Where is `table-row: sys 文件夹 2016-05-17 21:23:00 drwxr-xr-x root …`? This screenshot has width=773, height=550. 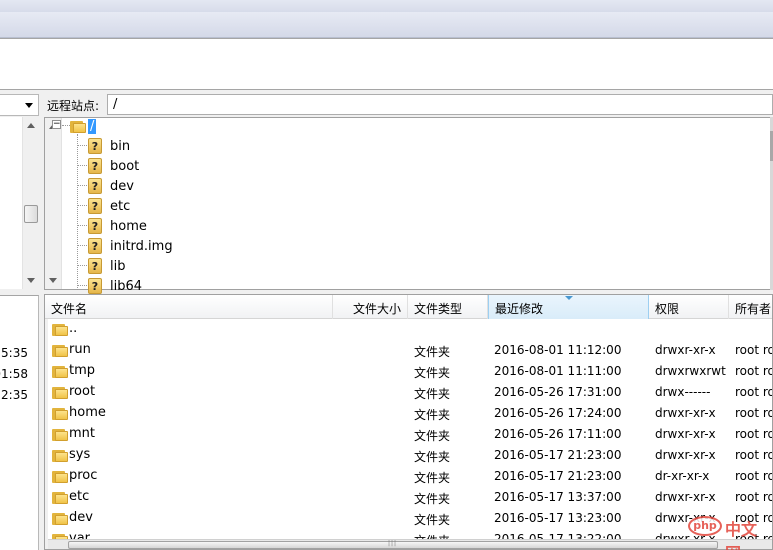 table-row: sys 文件夹 2016-05-17 21:23:00 drwxr-xr-x root … is located at coordinates (409, 455).